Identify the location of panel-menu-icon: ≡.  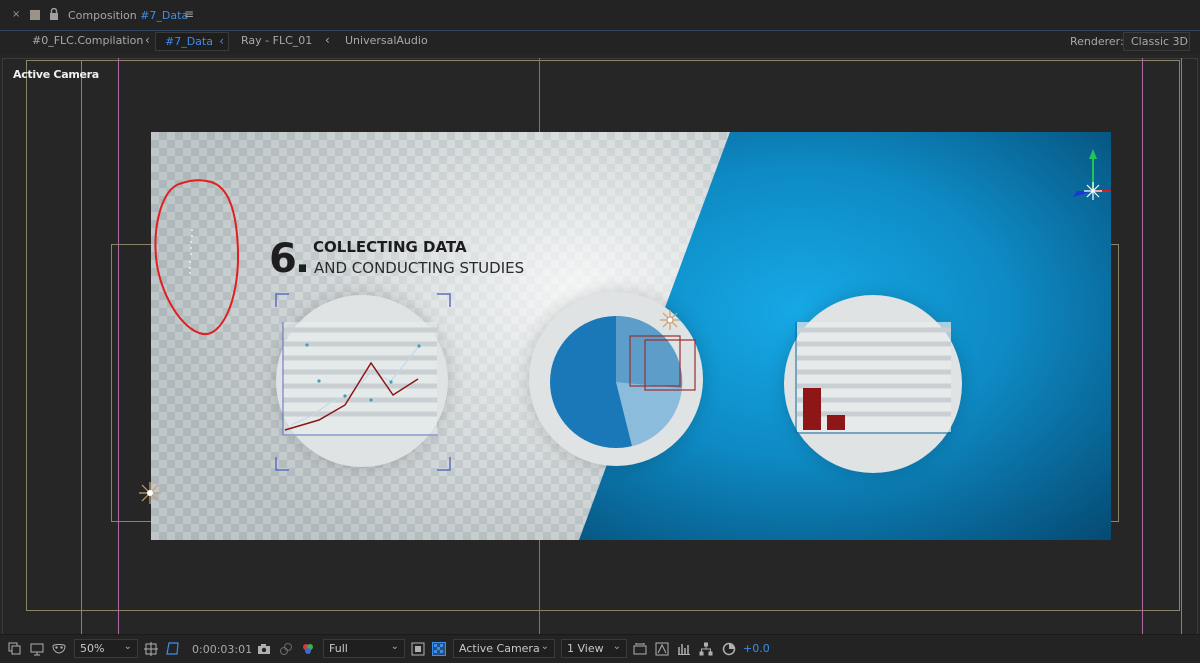
(189, 14).